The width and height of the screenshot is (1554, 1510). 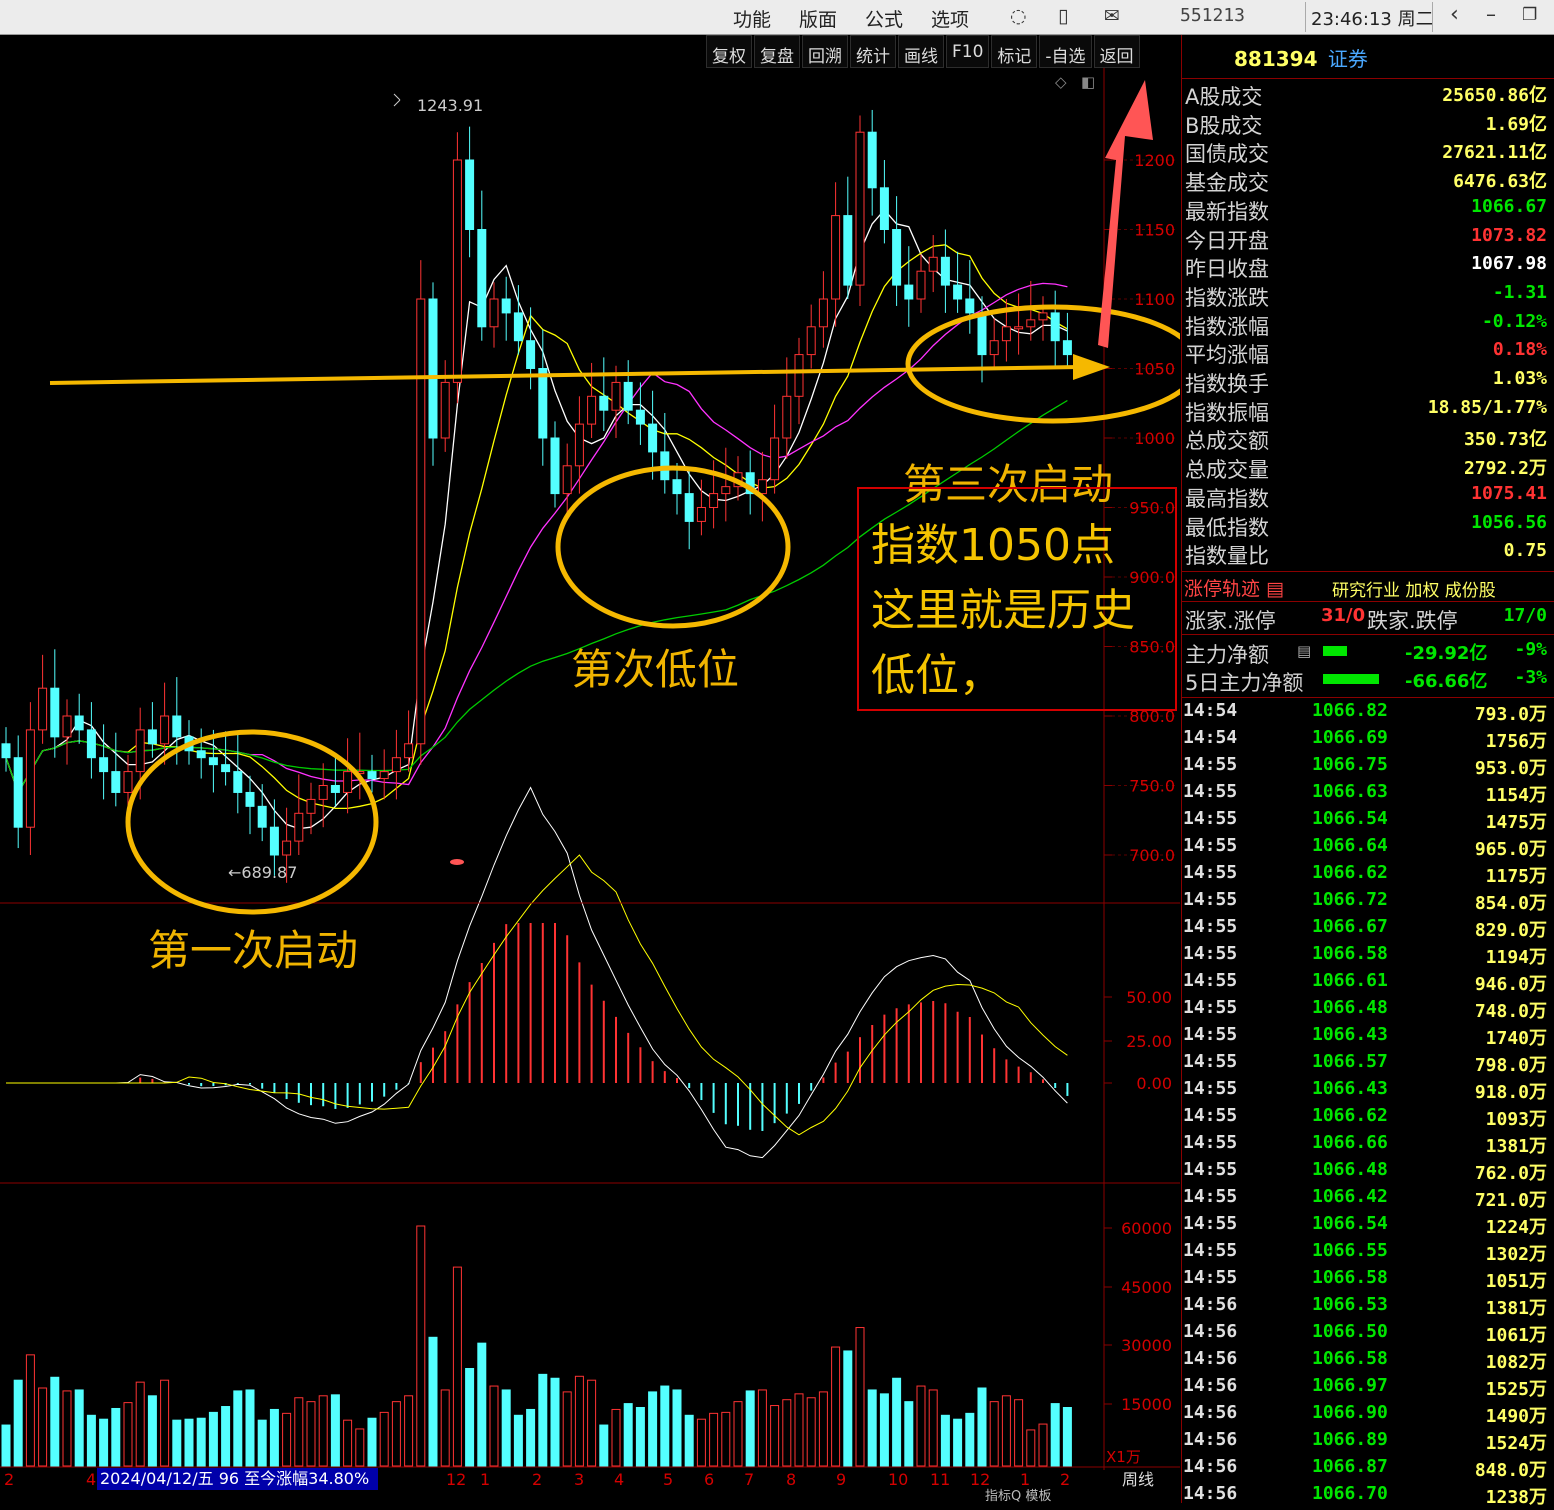 What do you see at coordinates (1350, 899) in the screenshot?
I see `tick-price: 1066.72` at bounding box center [1350, 899].